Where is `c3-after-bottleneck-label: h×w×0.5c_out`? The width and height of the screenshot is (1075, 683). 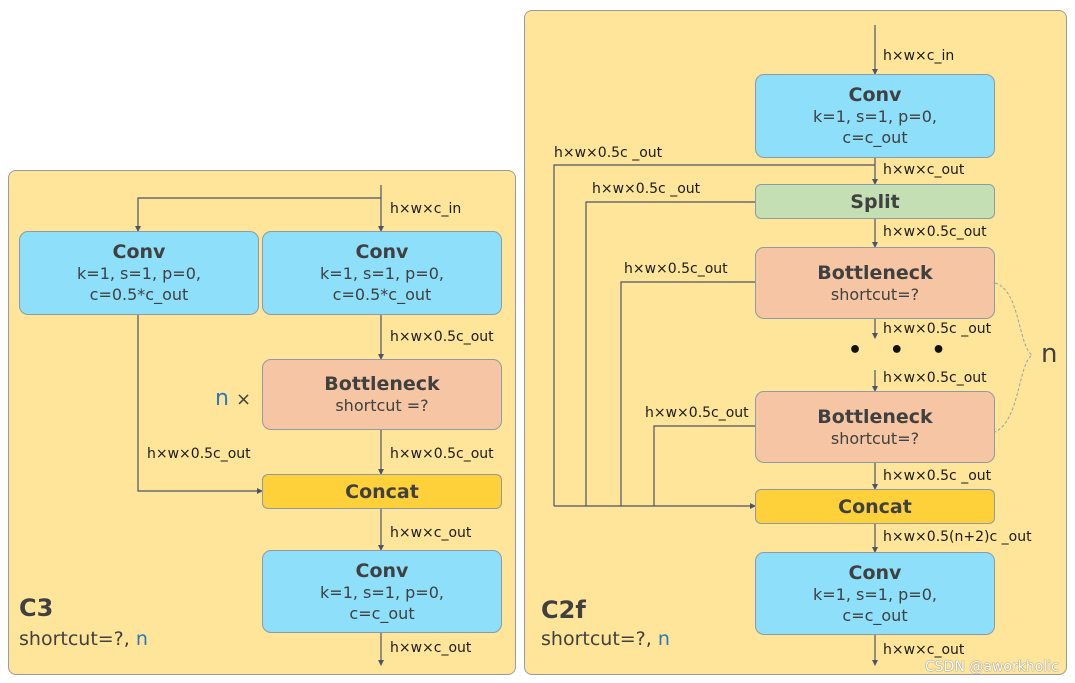 c3-after-bottleneck-label: h×w×0.5c_out is located at coordinates (442, 454).